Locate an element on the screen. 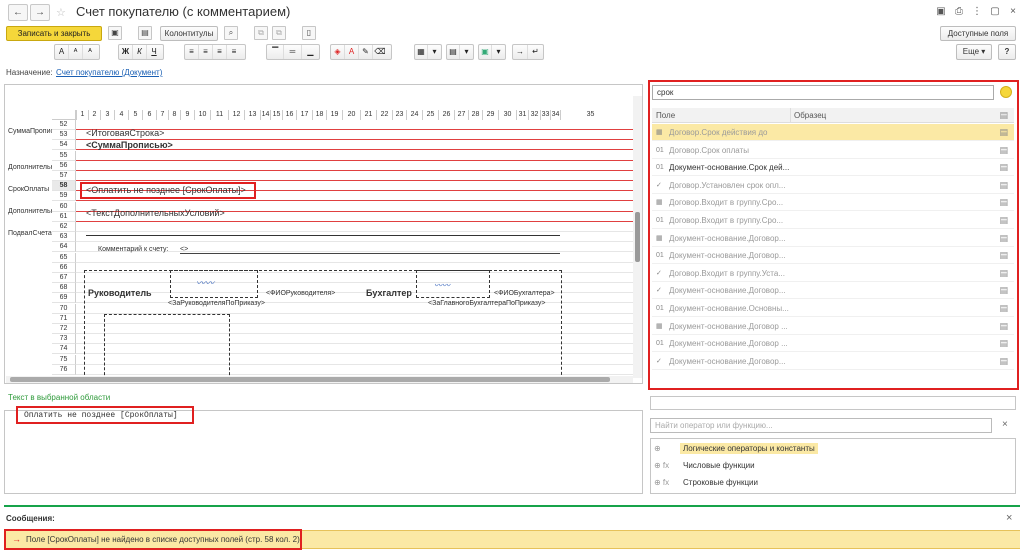 Image resolution: width=1024 pixels, height=553 pixels. image-icon: ▣ is located at coordinates (486, 52).